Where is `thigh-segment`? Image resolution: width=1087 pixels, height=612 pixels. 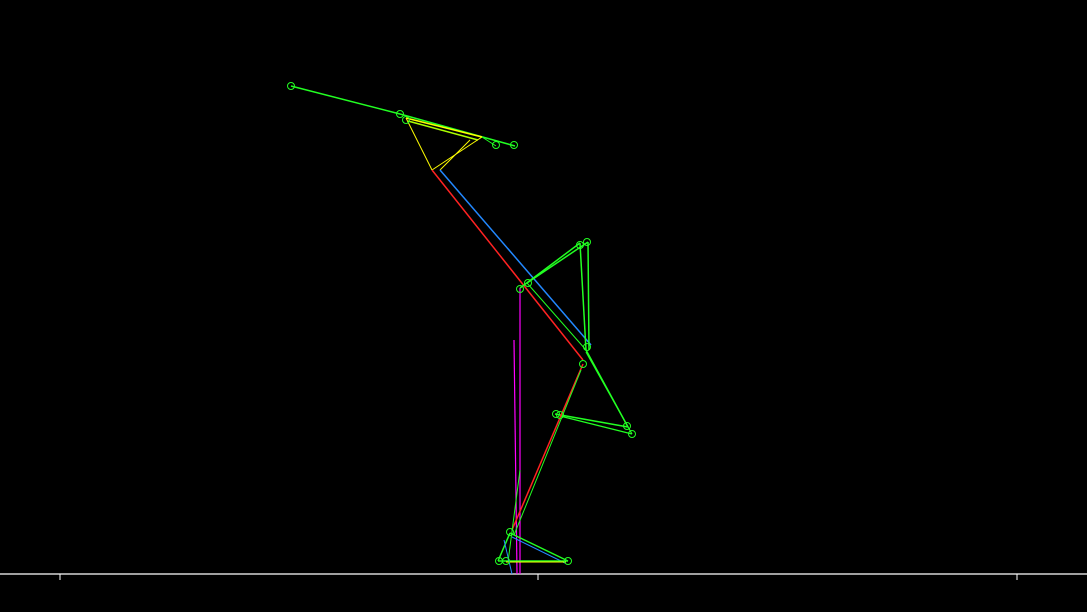 thigh-segment is located at coordinates (609, 393).